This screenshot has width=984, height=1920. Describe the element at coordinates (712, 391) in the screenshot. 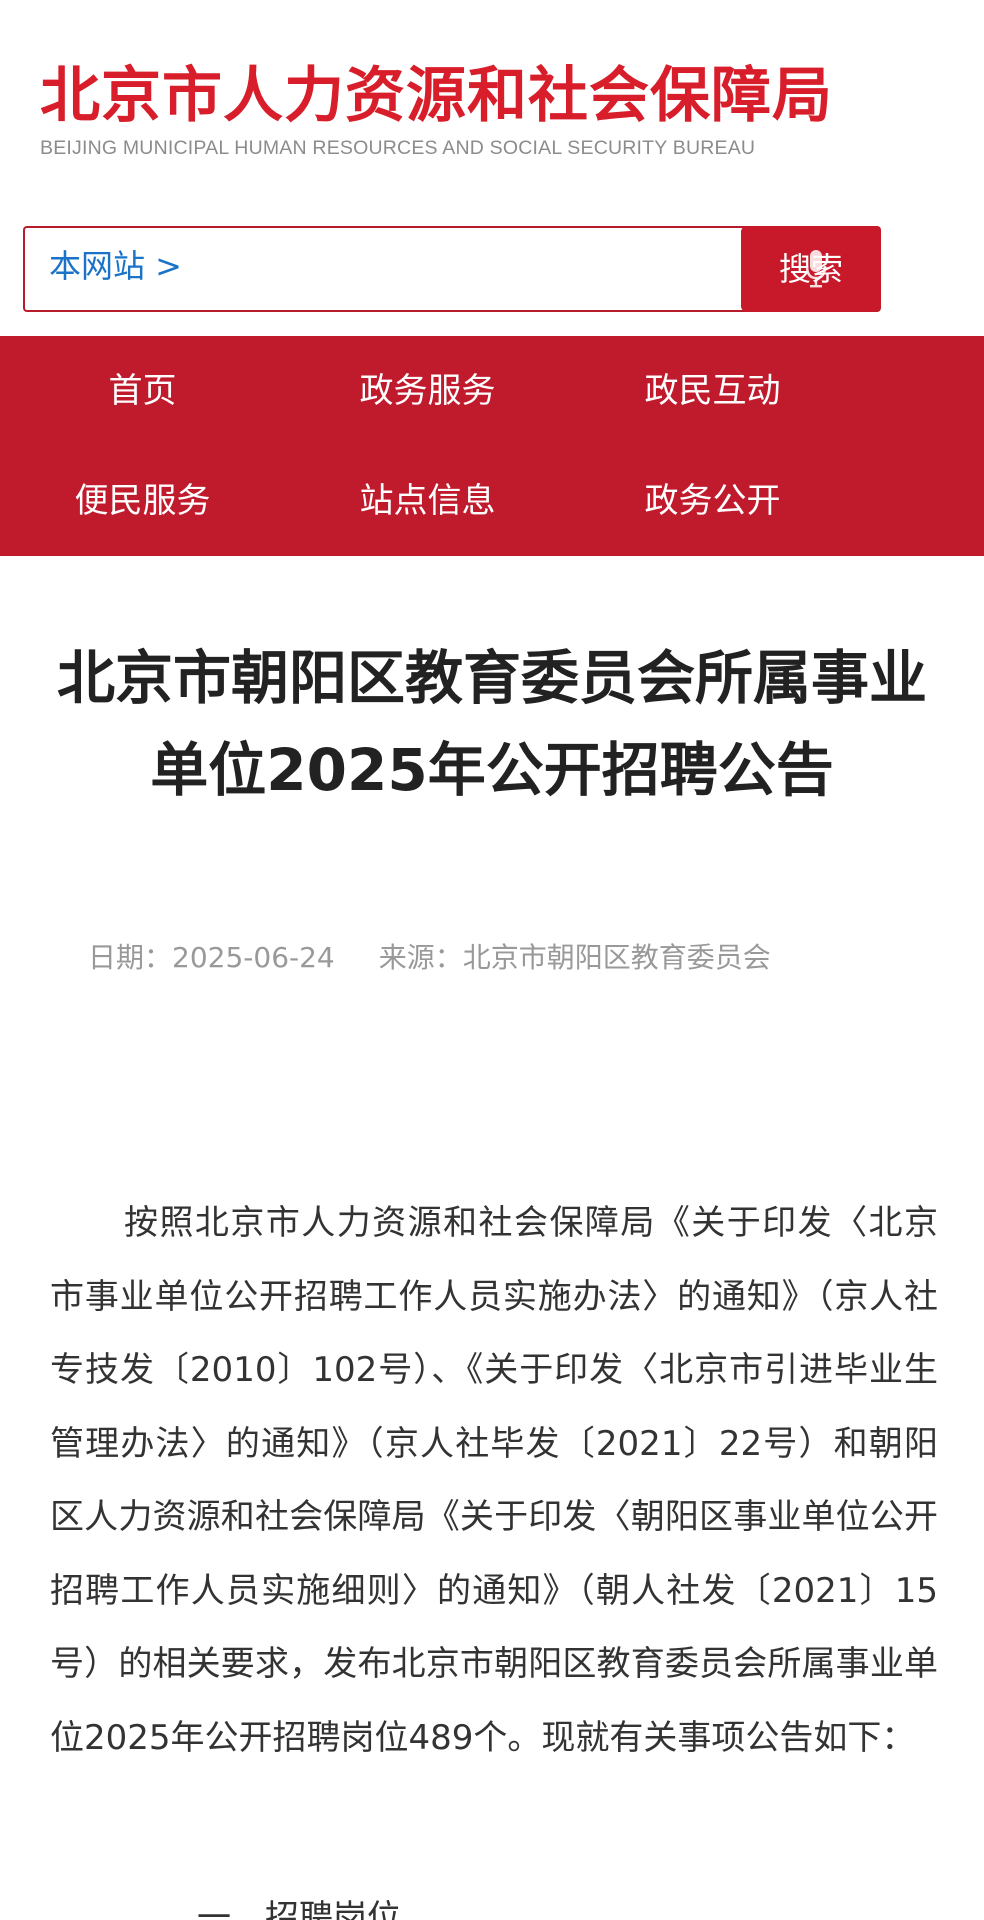

I see `nav-item-public-interaction: 政民互动` at that location.